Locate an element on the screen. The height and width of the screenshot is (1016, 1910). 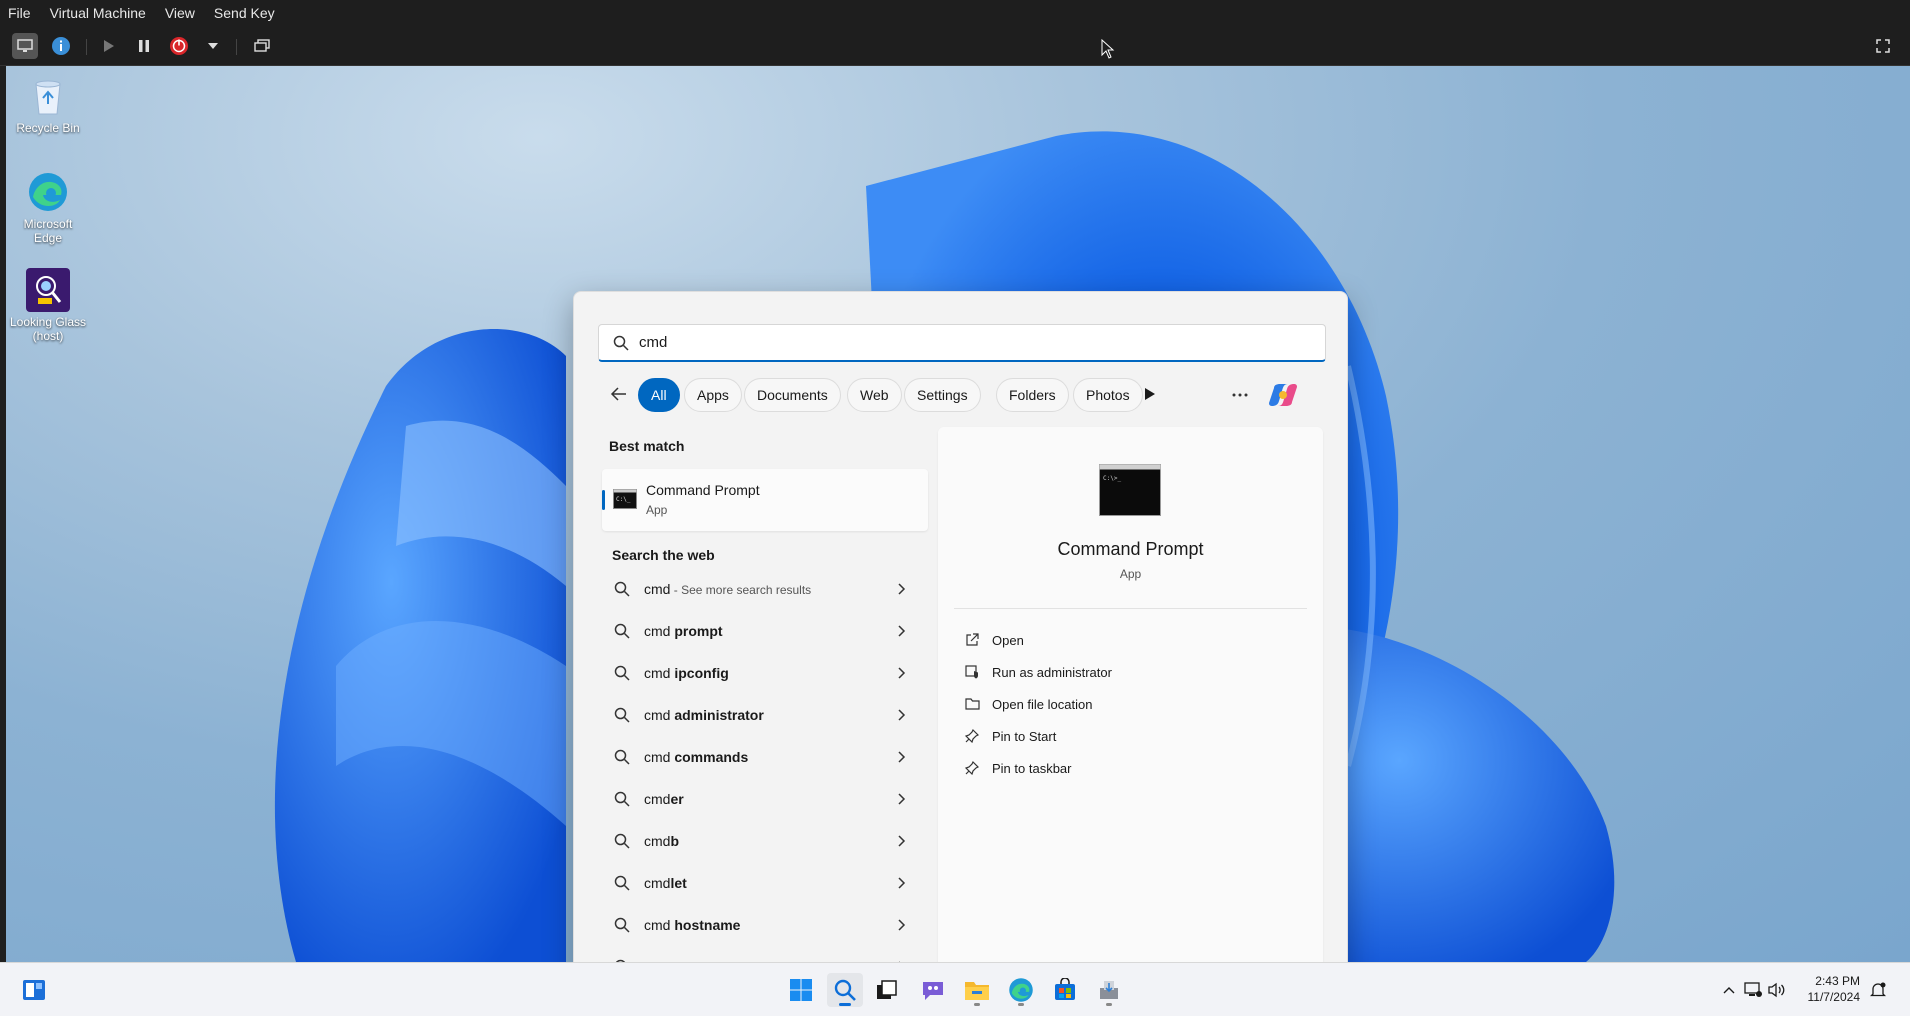
web-result-item: cmd prompt is located at coordinates (765, 631).